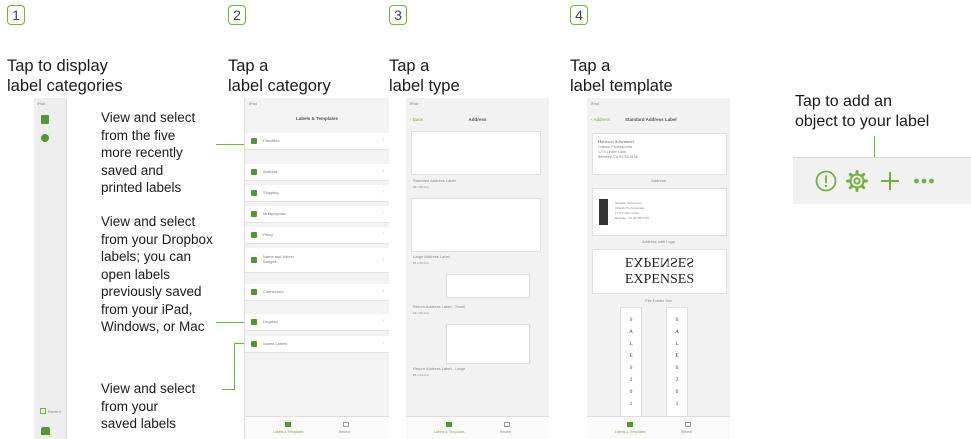 Image resolution: width=971 pixels, height=439 pixels. Describe the element at coordinates (45, 138) in the screenshot. I see `apple-icon` at that location.